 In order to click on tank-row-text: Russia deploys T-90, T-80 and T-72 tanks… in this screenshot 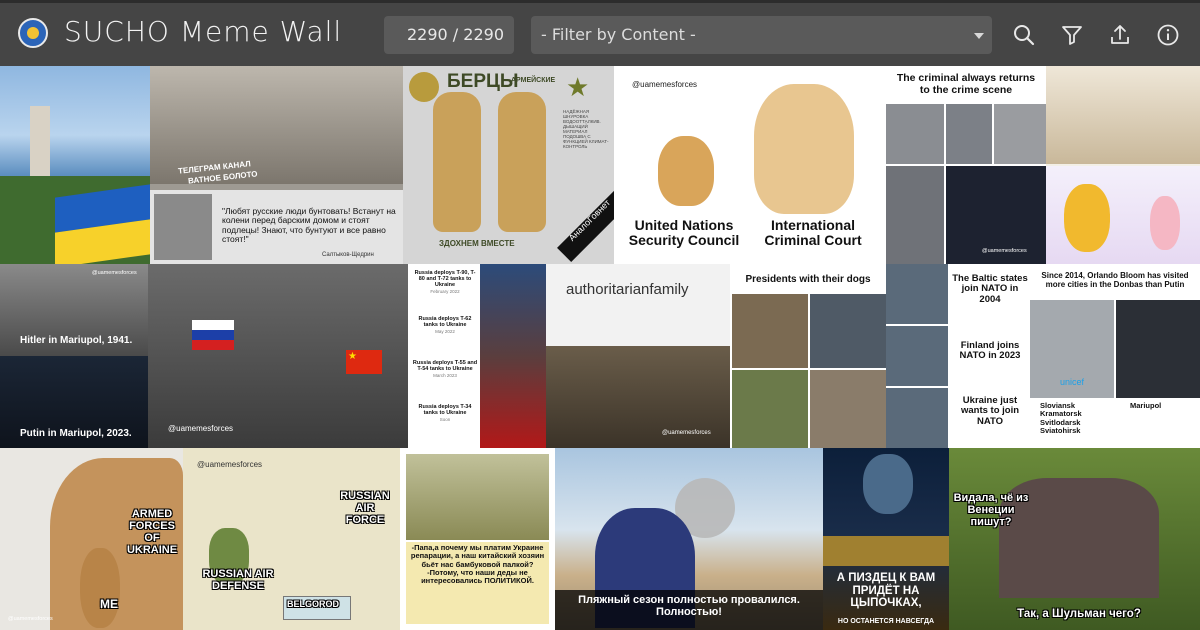, I will do `click(445, 279)`.